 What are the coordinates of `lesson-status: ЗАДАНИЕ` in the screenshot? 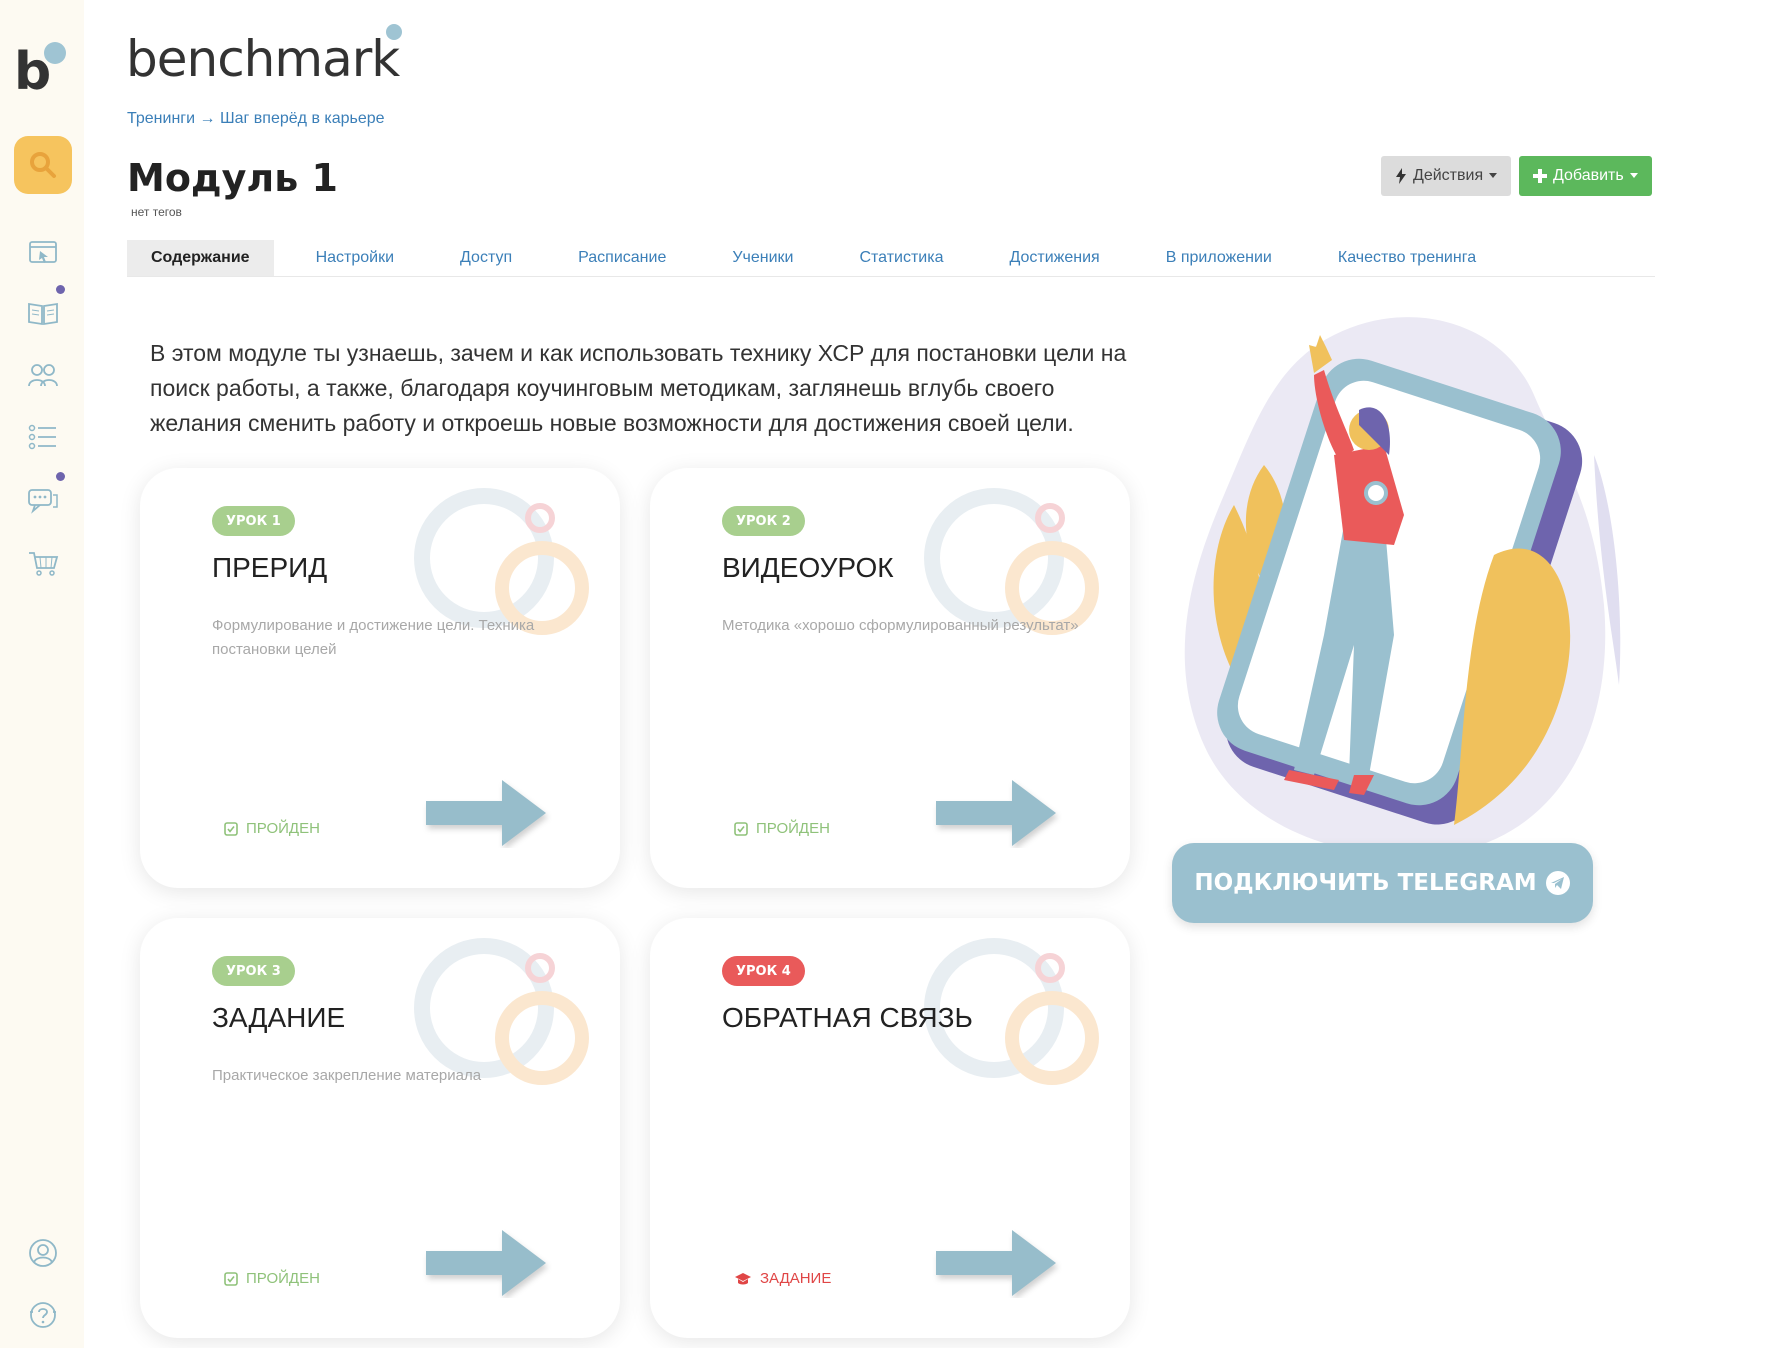 It's located at (782, 1278).